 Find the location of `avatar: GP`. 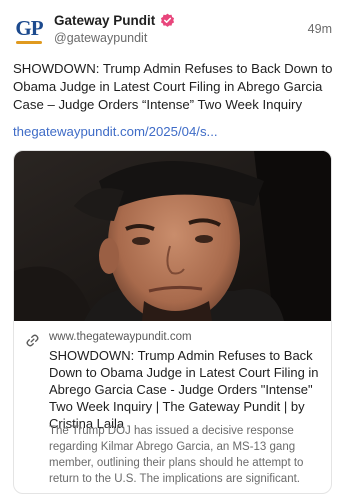

avatar: GP is located at coordinates (29, 31).